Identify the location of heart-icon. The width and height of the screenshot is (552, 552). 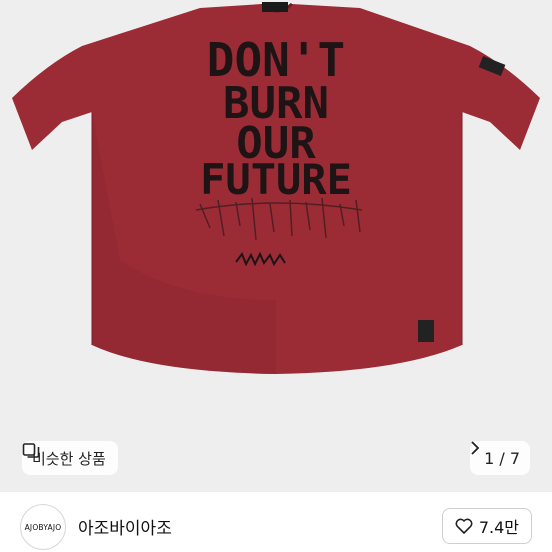
(464, 526).